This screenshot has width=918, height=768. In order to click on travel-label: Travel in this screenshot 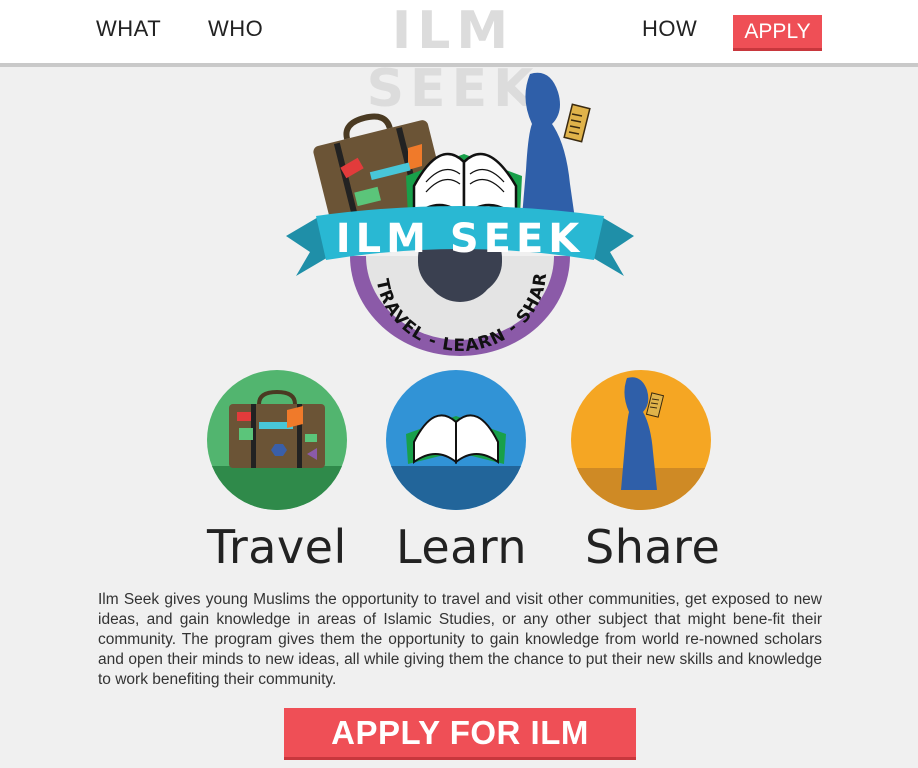, I will do `click(277, 547)`.